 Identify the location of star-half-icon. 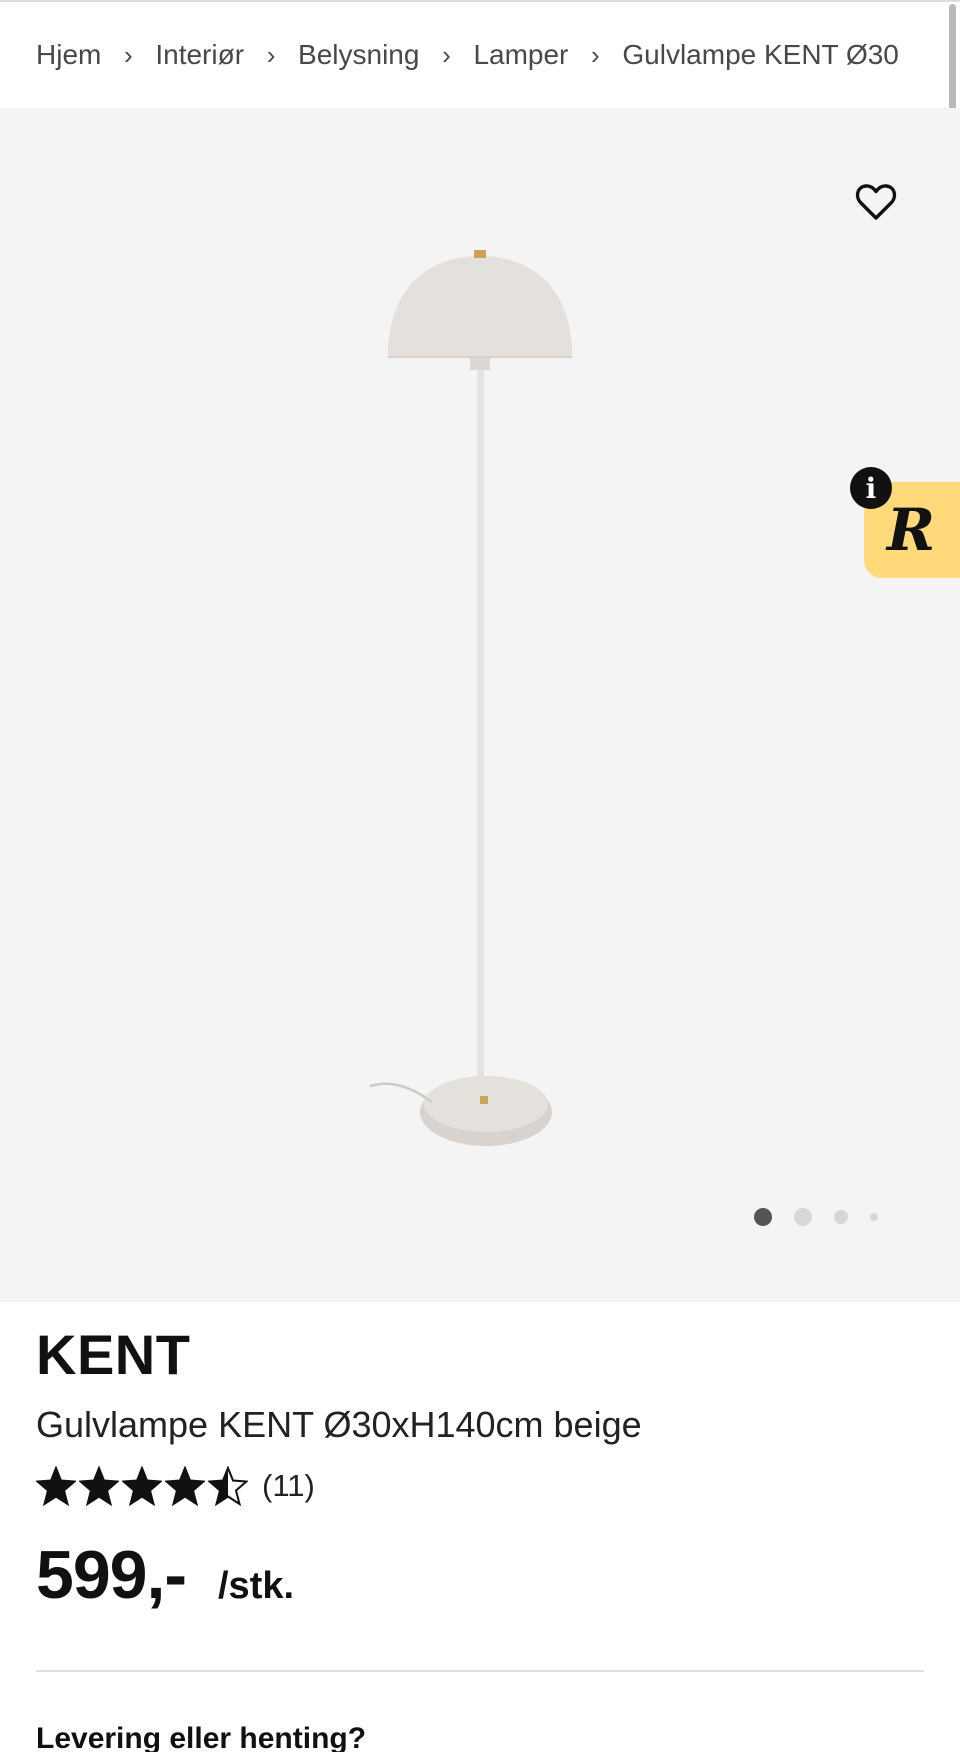
(228, 1486).